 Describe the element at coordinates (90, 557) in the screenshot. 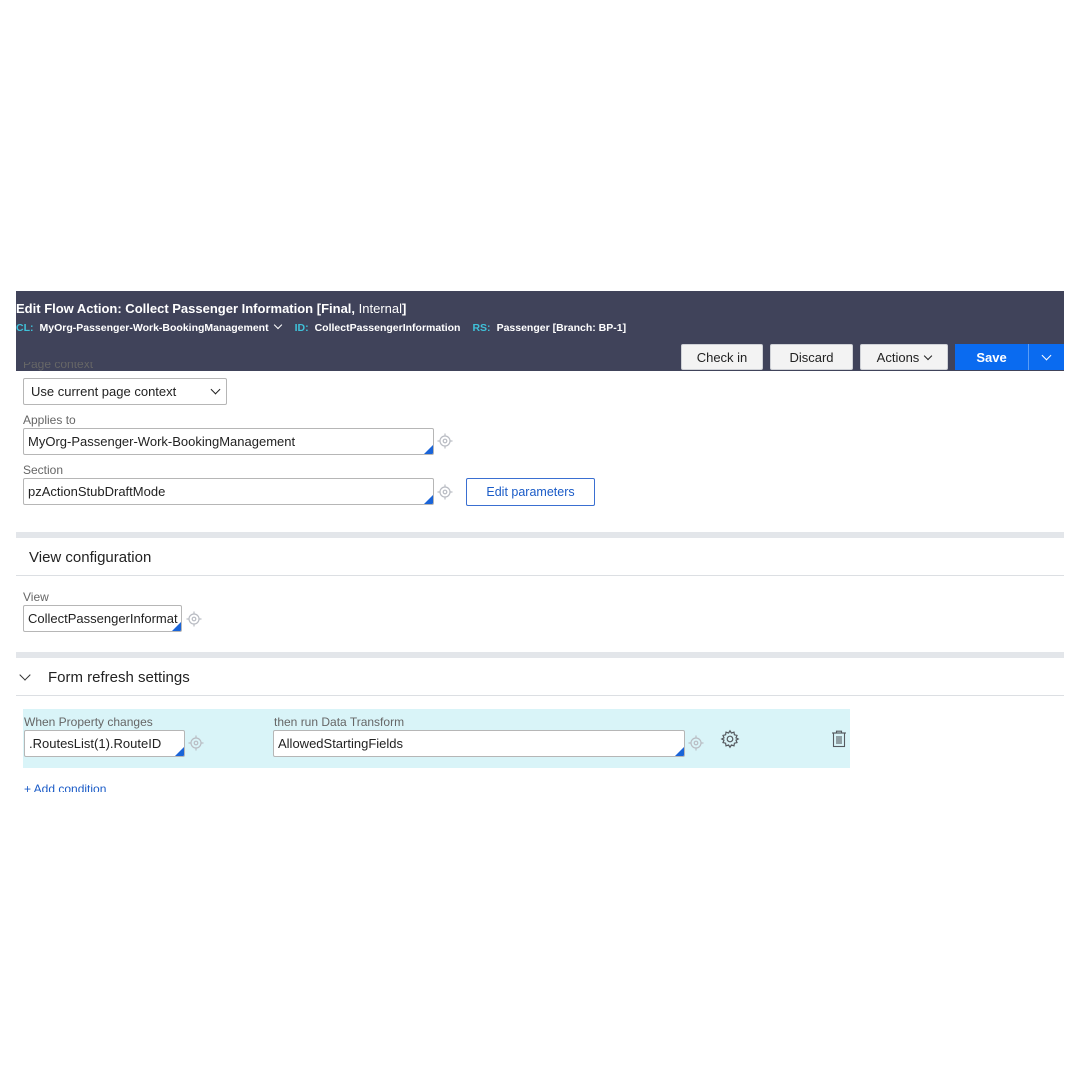

I see `view-configuration-title: View configuration` at that location.